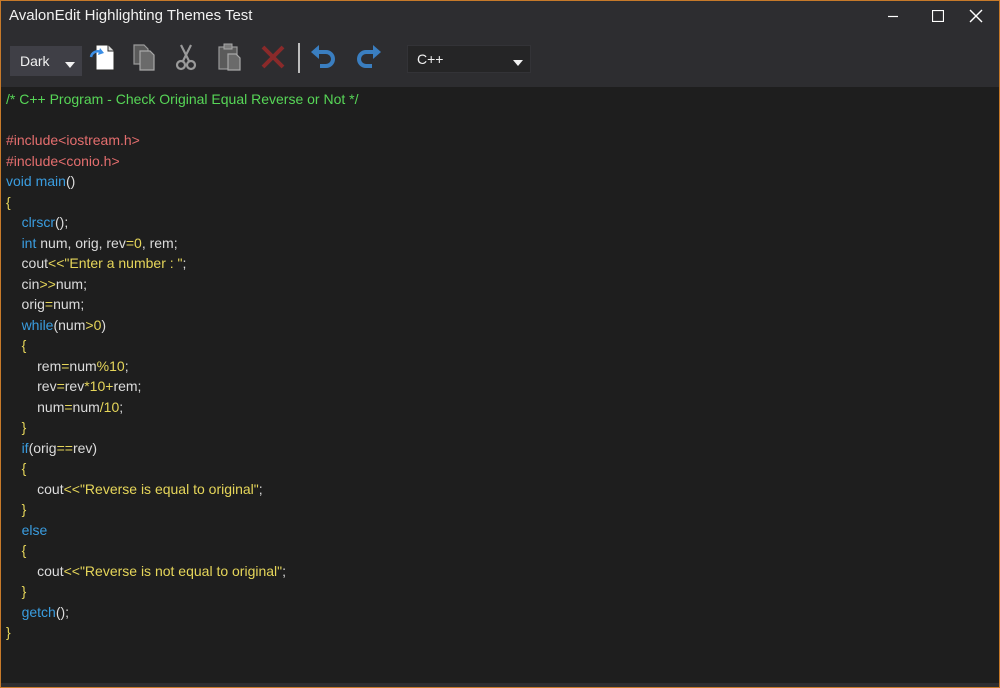 This screenshot has height=688, width=1000. What do you see at coordinates (104, 324) in the screenshot?
I see `code-token-plain: )` at bounding box center [104, 324].